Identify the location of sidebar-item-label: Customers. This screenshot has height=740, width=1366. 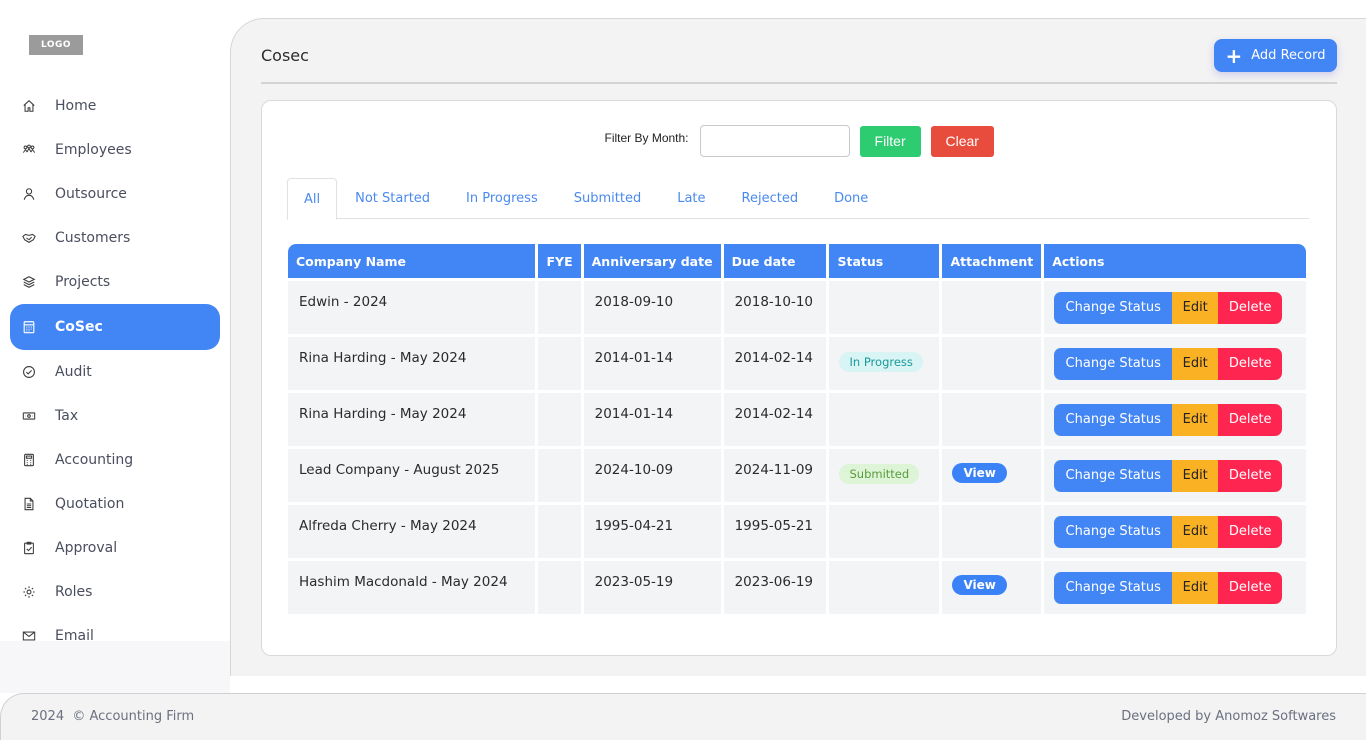
(93, 238).